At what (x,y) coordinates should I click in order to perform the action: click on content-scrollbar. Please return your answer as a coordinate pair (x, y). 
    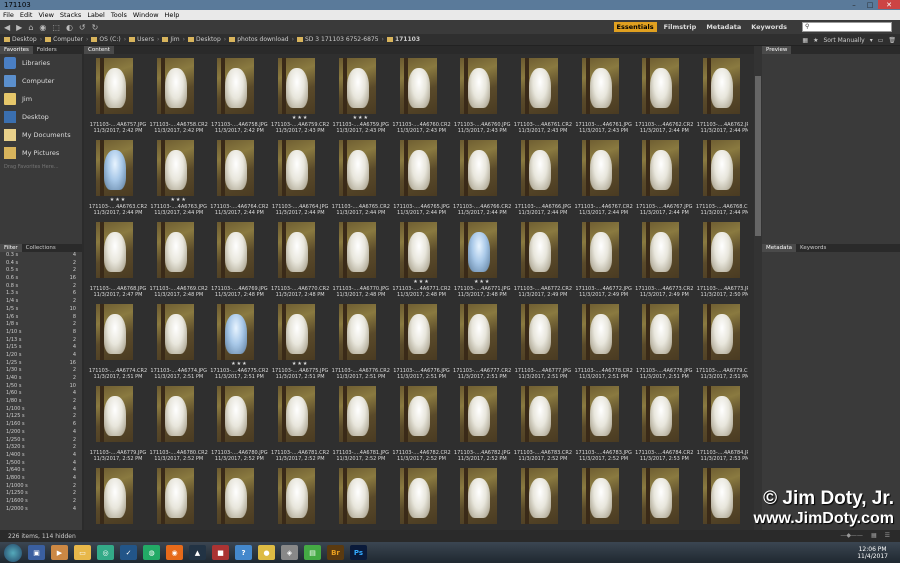
    Looking at the image, I should click on (758, 288).